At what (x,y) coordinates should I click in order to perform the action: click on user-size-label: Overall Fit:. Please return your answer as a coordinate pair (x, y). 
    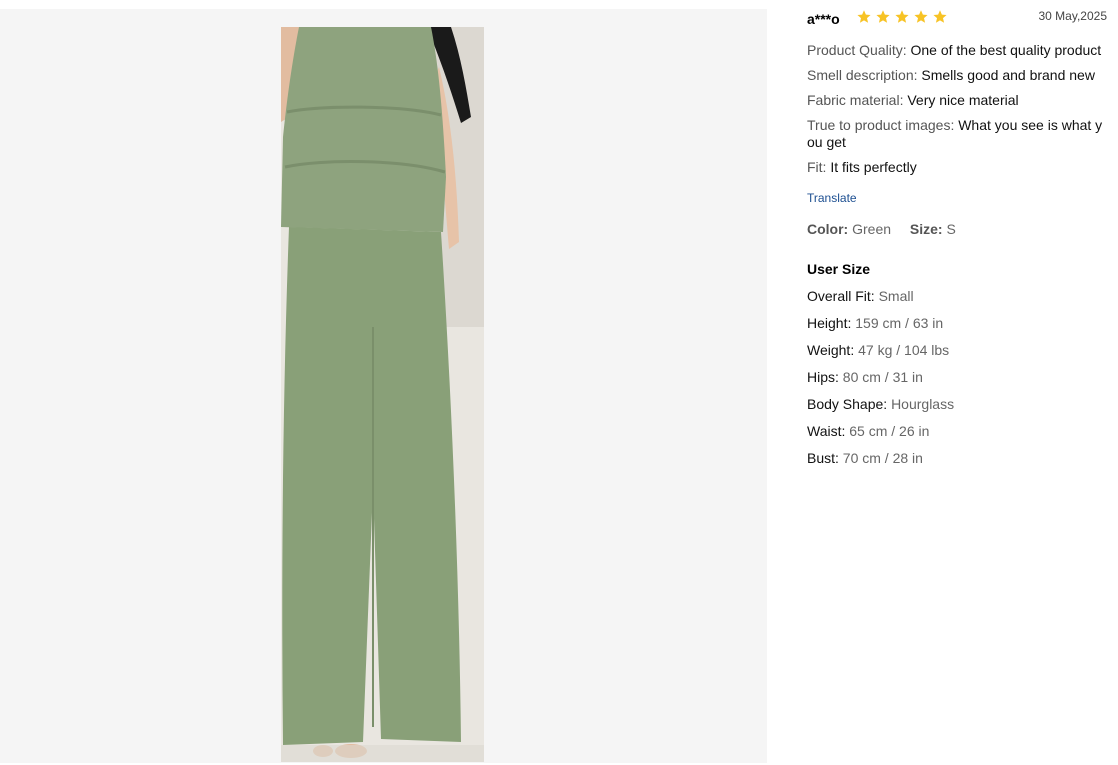
    Looking at the image, I should click on (841, 296).